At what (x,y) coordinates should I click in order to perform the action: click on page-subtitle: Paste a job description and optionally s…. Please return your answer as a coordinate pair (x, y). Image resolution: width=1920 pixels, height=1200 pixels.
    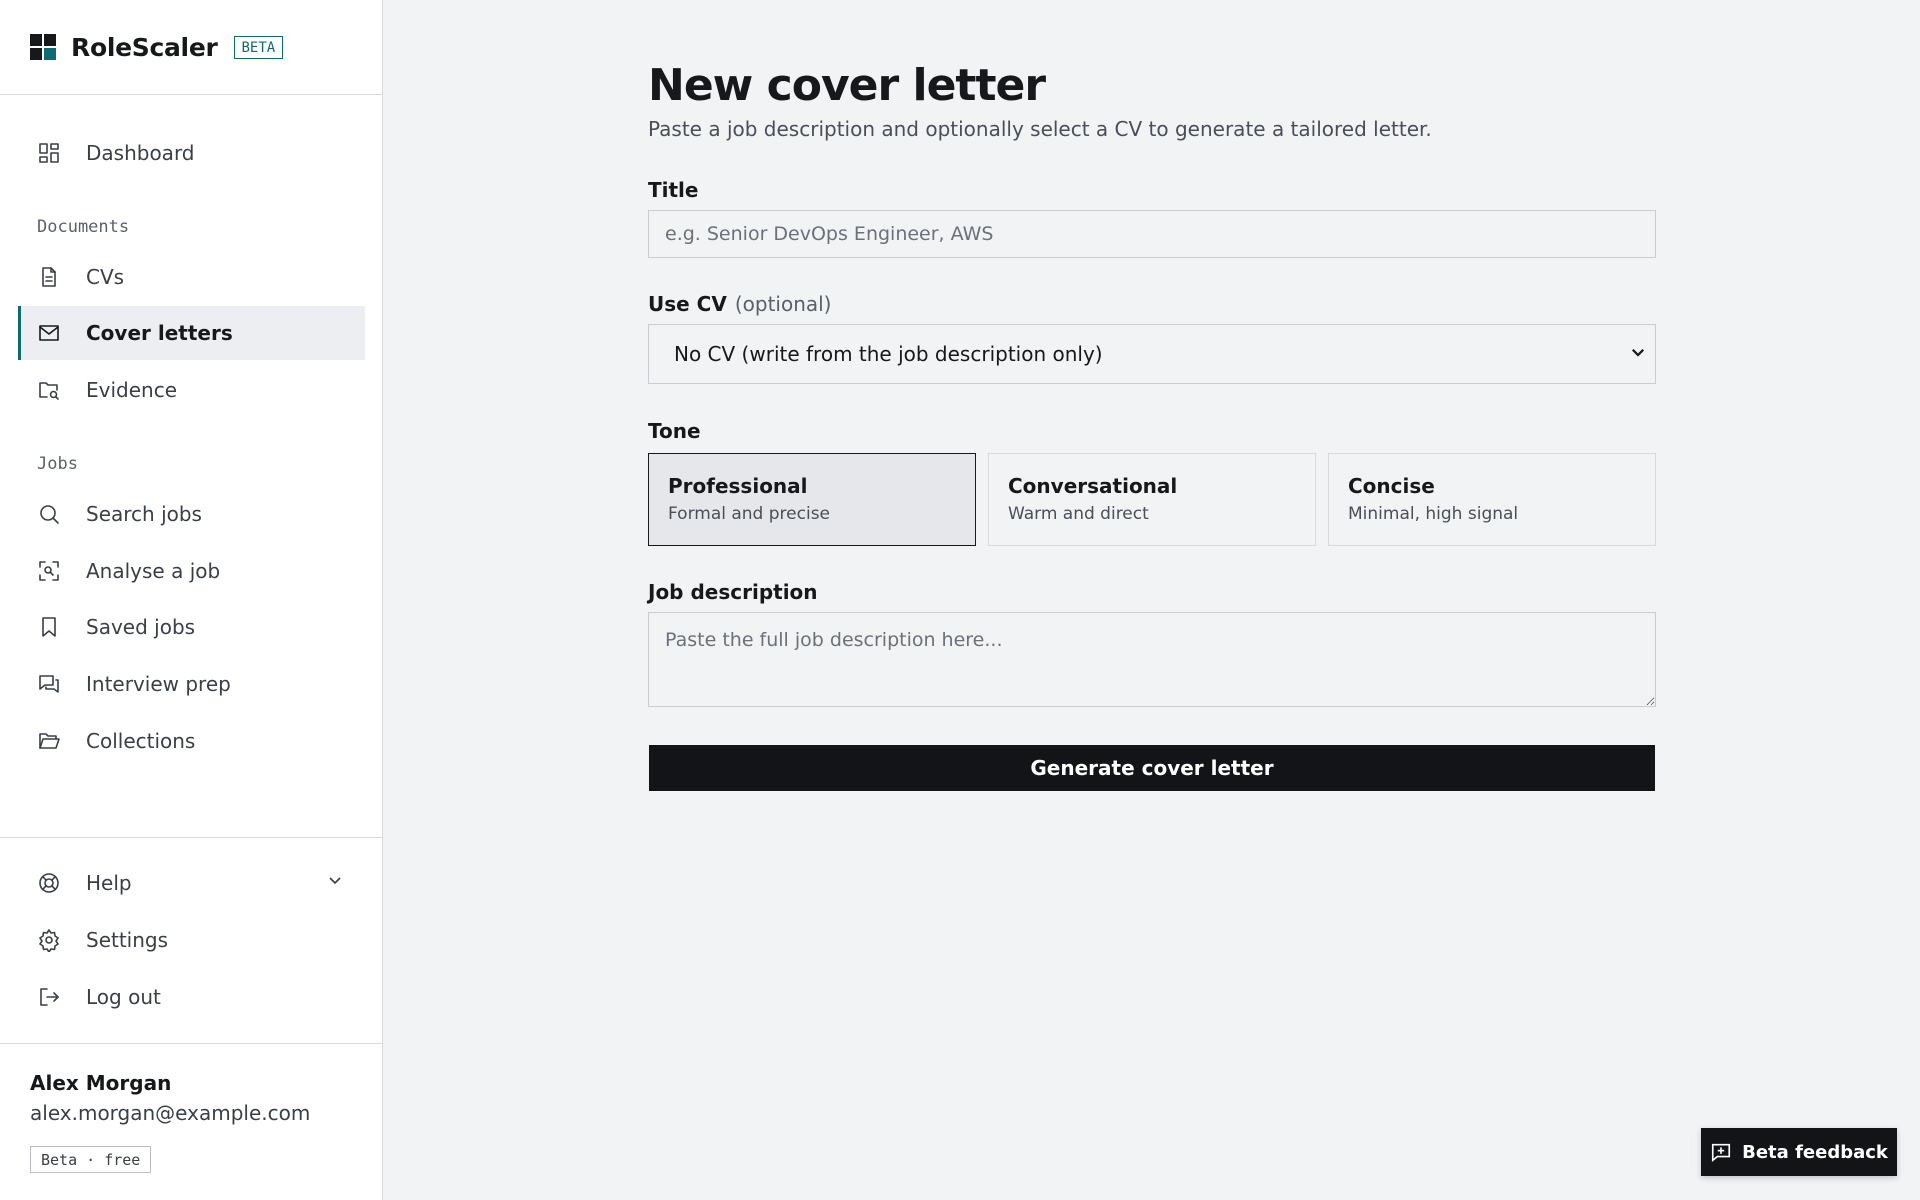
    Looking at the image, I should click on (1040, 129).